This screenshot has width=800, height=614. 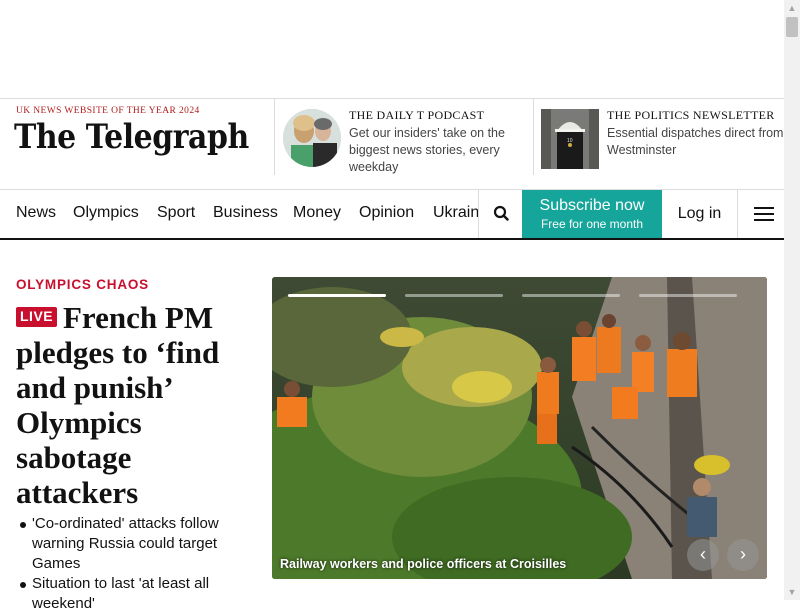 What do you see at coordinates (691, 115) in the screenshot?
I see `newsletter-title: THE POLITICS NEWSLETTER` at bounding box center [691, 115].